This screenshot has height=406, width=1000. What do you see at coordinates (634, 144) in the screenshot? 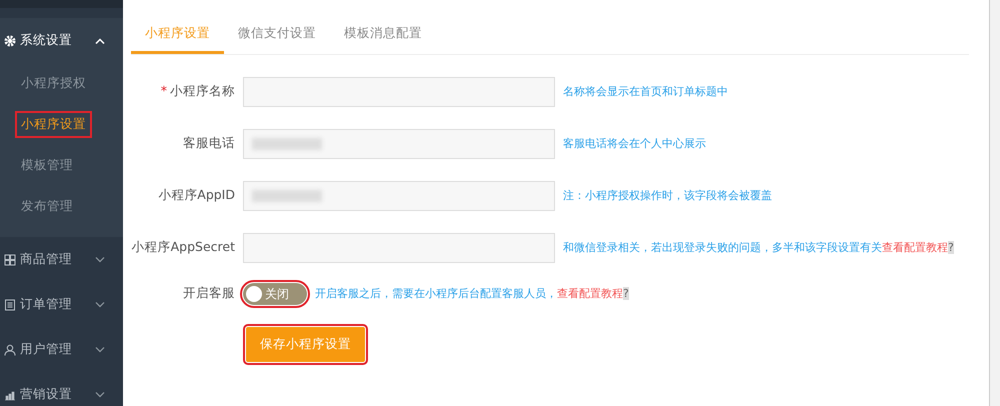
I see `hint-text: 客服电话将会在个人中心展示` at bounding box center [634, 144].